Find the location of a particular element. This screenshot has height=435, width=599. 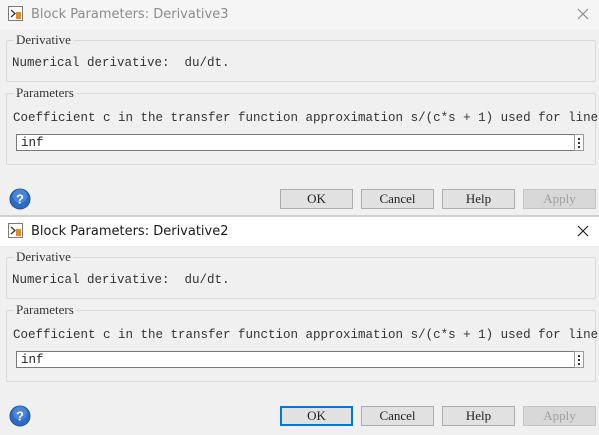

window-title: Block Parameters: Derivative2 is located at coordinates (130, 231).